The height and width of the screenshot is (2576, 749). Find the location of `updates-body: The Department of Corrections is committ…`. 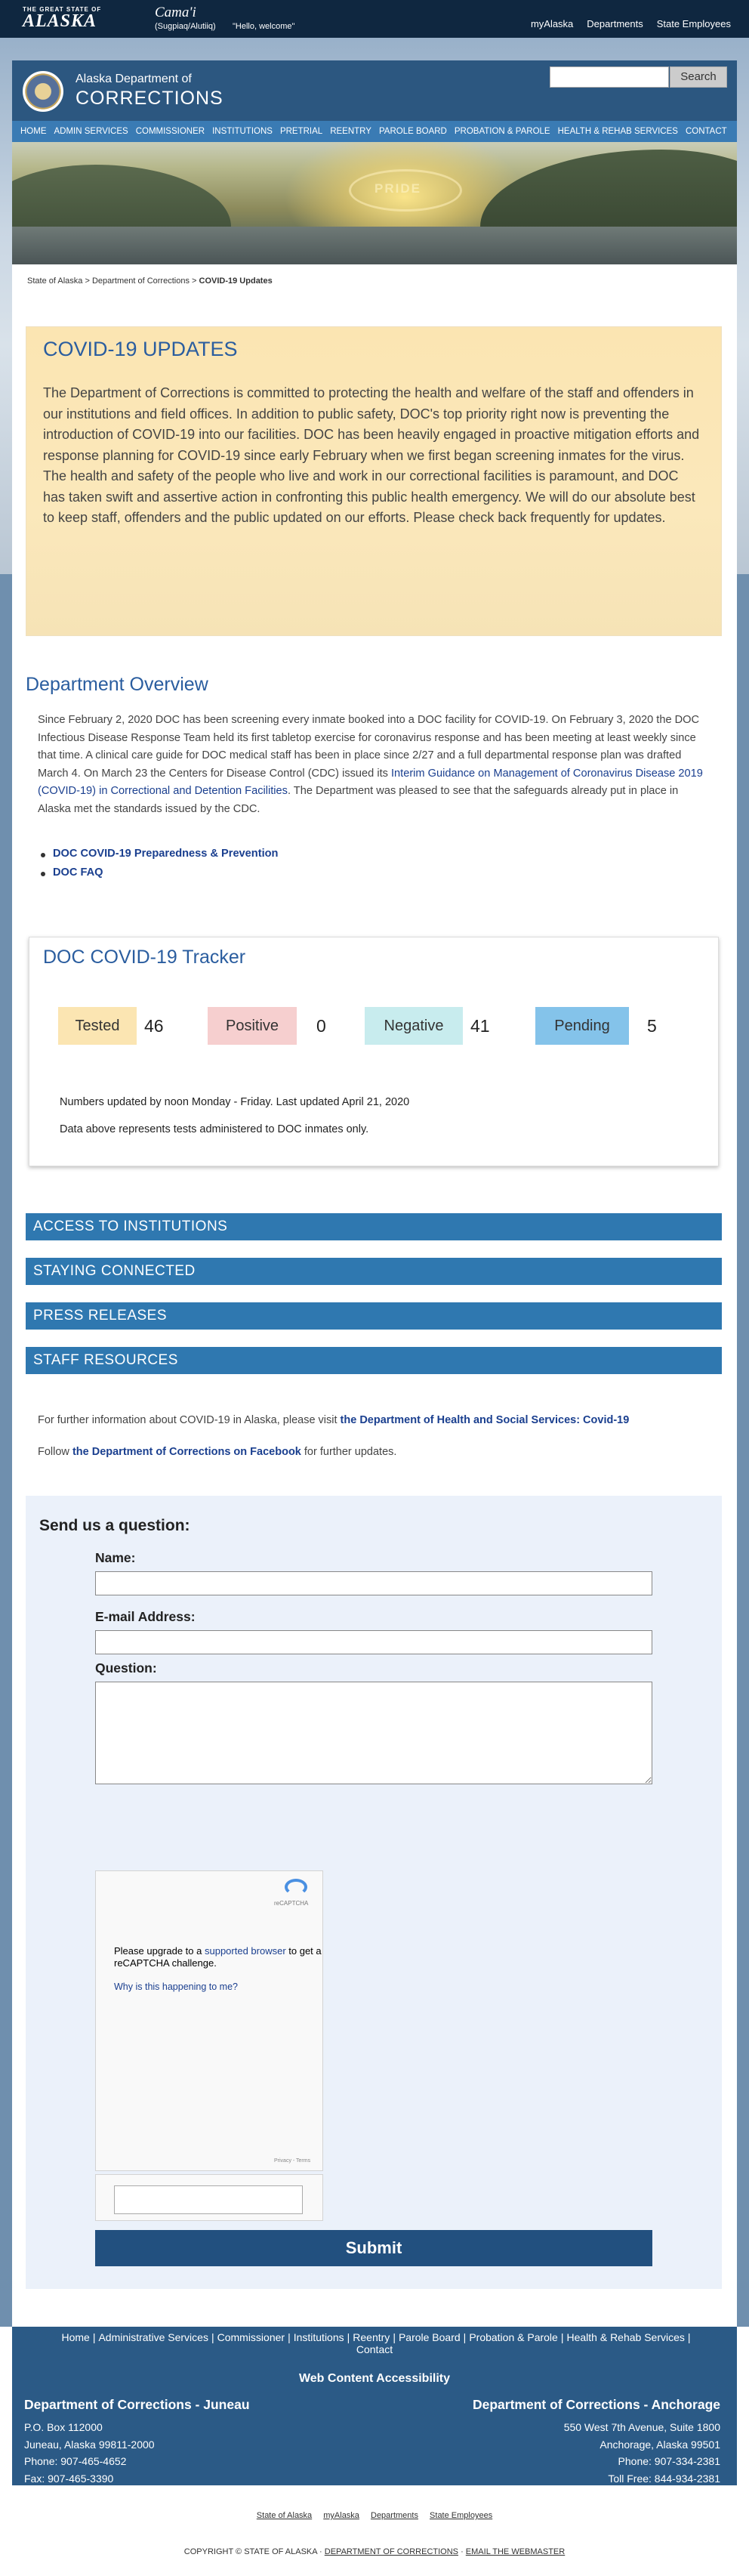

updates-body: The Department of Corrections is committ… is located at coordinates (371, 455).